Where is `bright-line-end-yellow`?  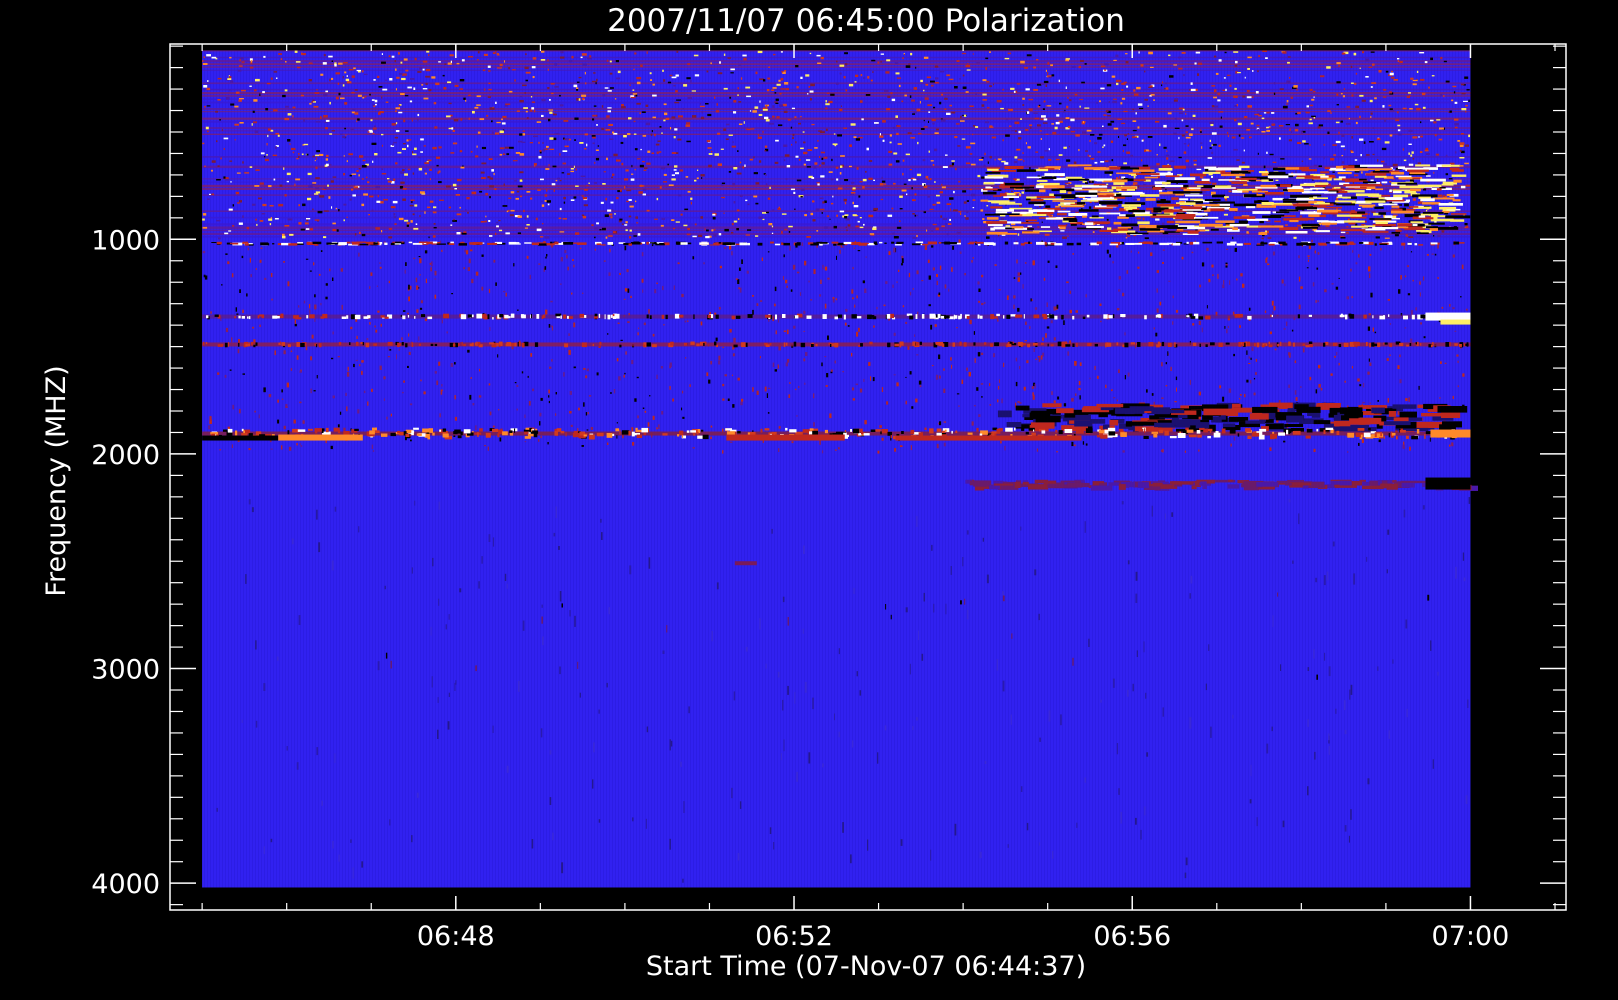 bright-line-end-yellow is located at coordinates (1455, 322).